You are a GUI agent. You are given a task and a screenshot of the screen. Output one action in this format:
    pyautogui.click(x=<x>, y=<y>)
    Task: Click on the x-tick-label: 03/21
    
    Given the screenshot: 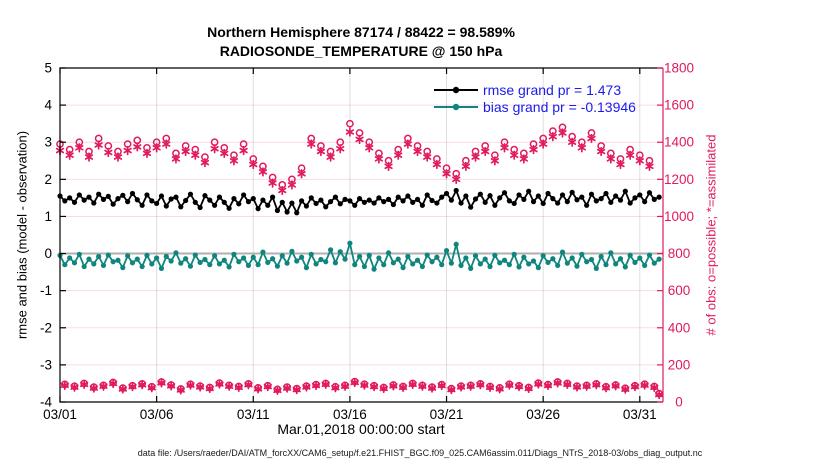 What is the action you would take?
    pyautogui.click(x=447, y=414)
    